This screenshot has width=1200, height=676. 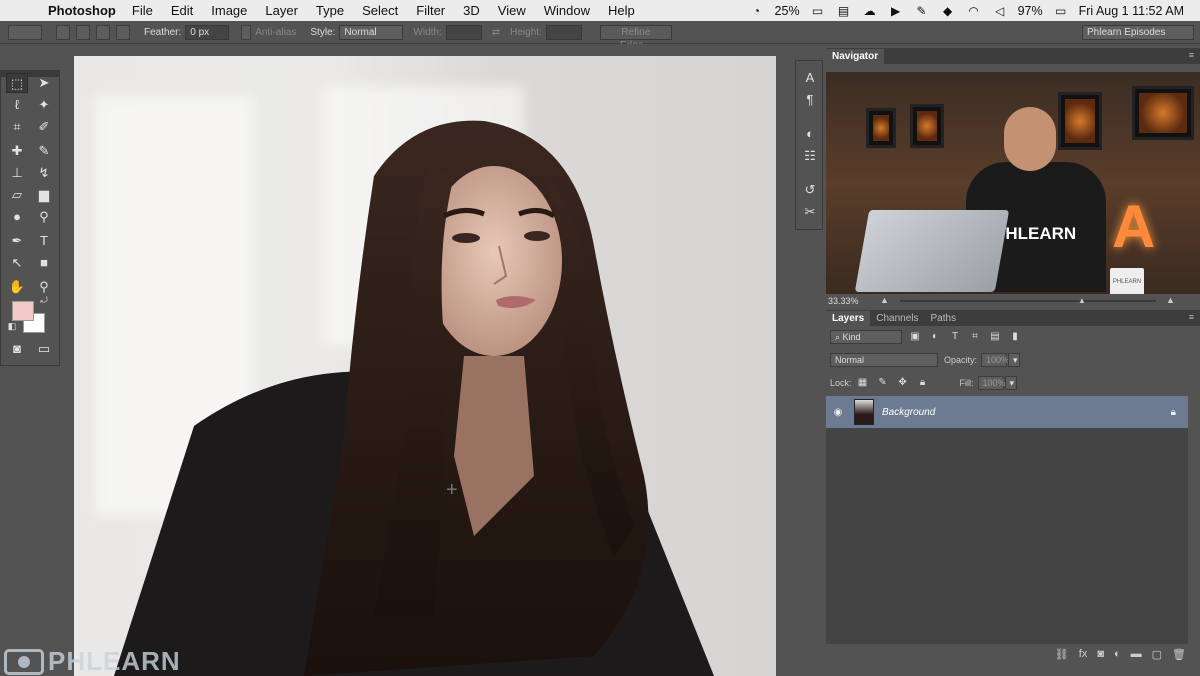 What do you see at coordinates (843, 301) in the screenshot?
I see `navigator-zoom-value: 33.33%` at bounding box center [843, 301].